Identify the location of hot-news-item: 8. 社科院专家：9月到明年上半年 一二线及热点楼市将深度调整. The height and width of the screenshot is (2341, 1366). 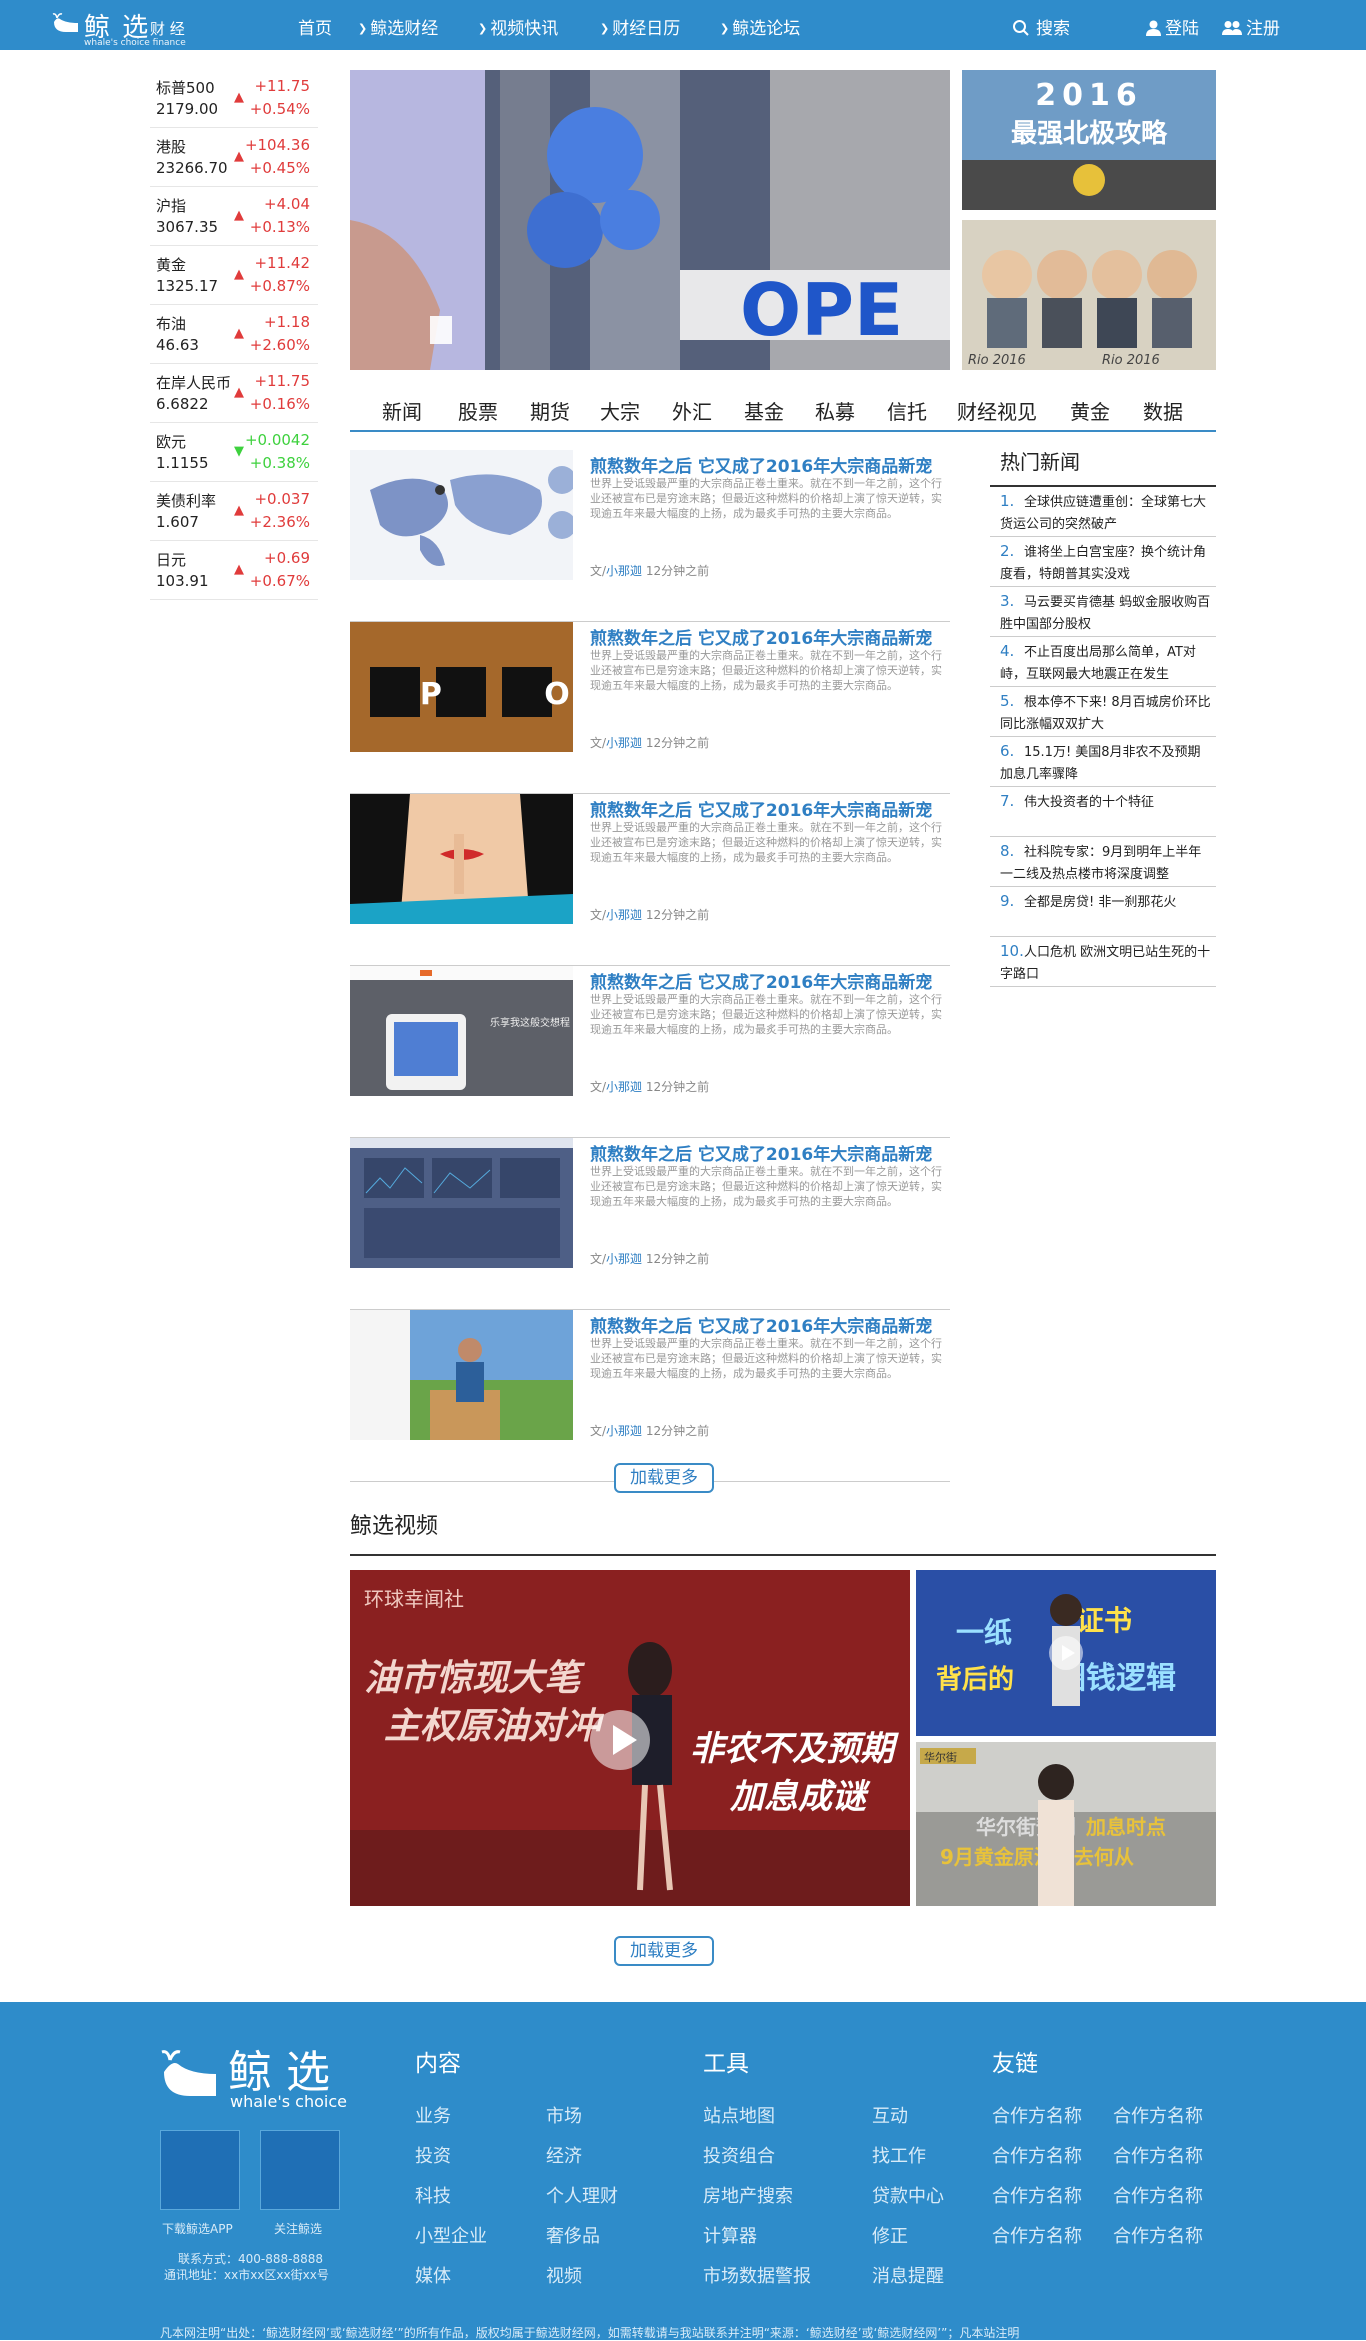
(1103, 862).